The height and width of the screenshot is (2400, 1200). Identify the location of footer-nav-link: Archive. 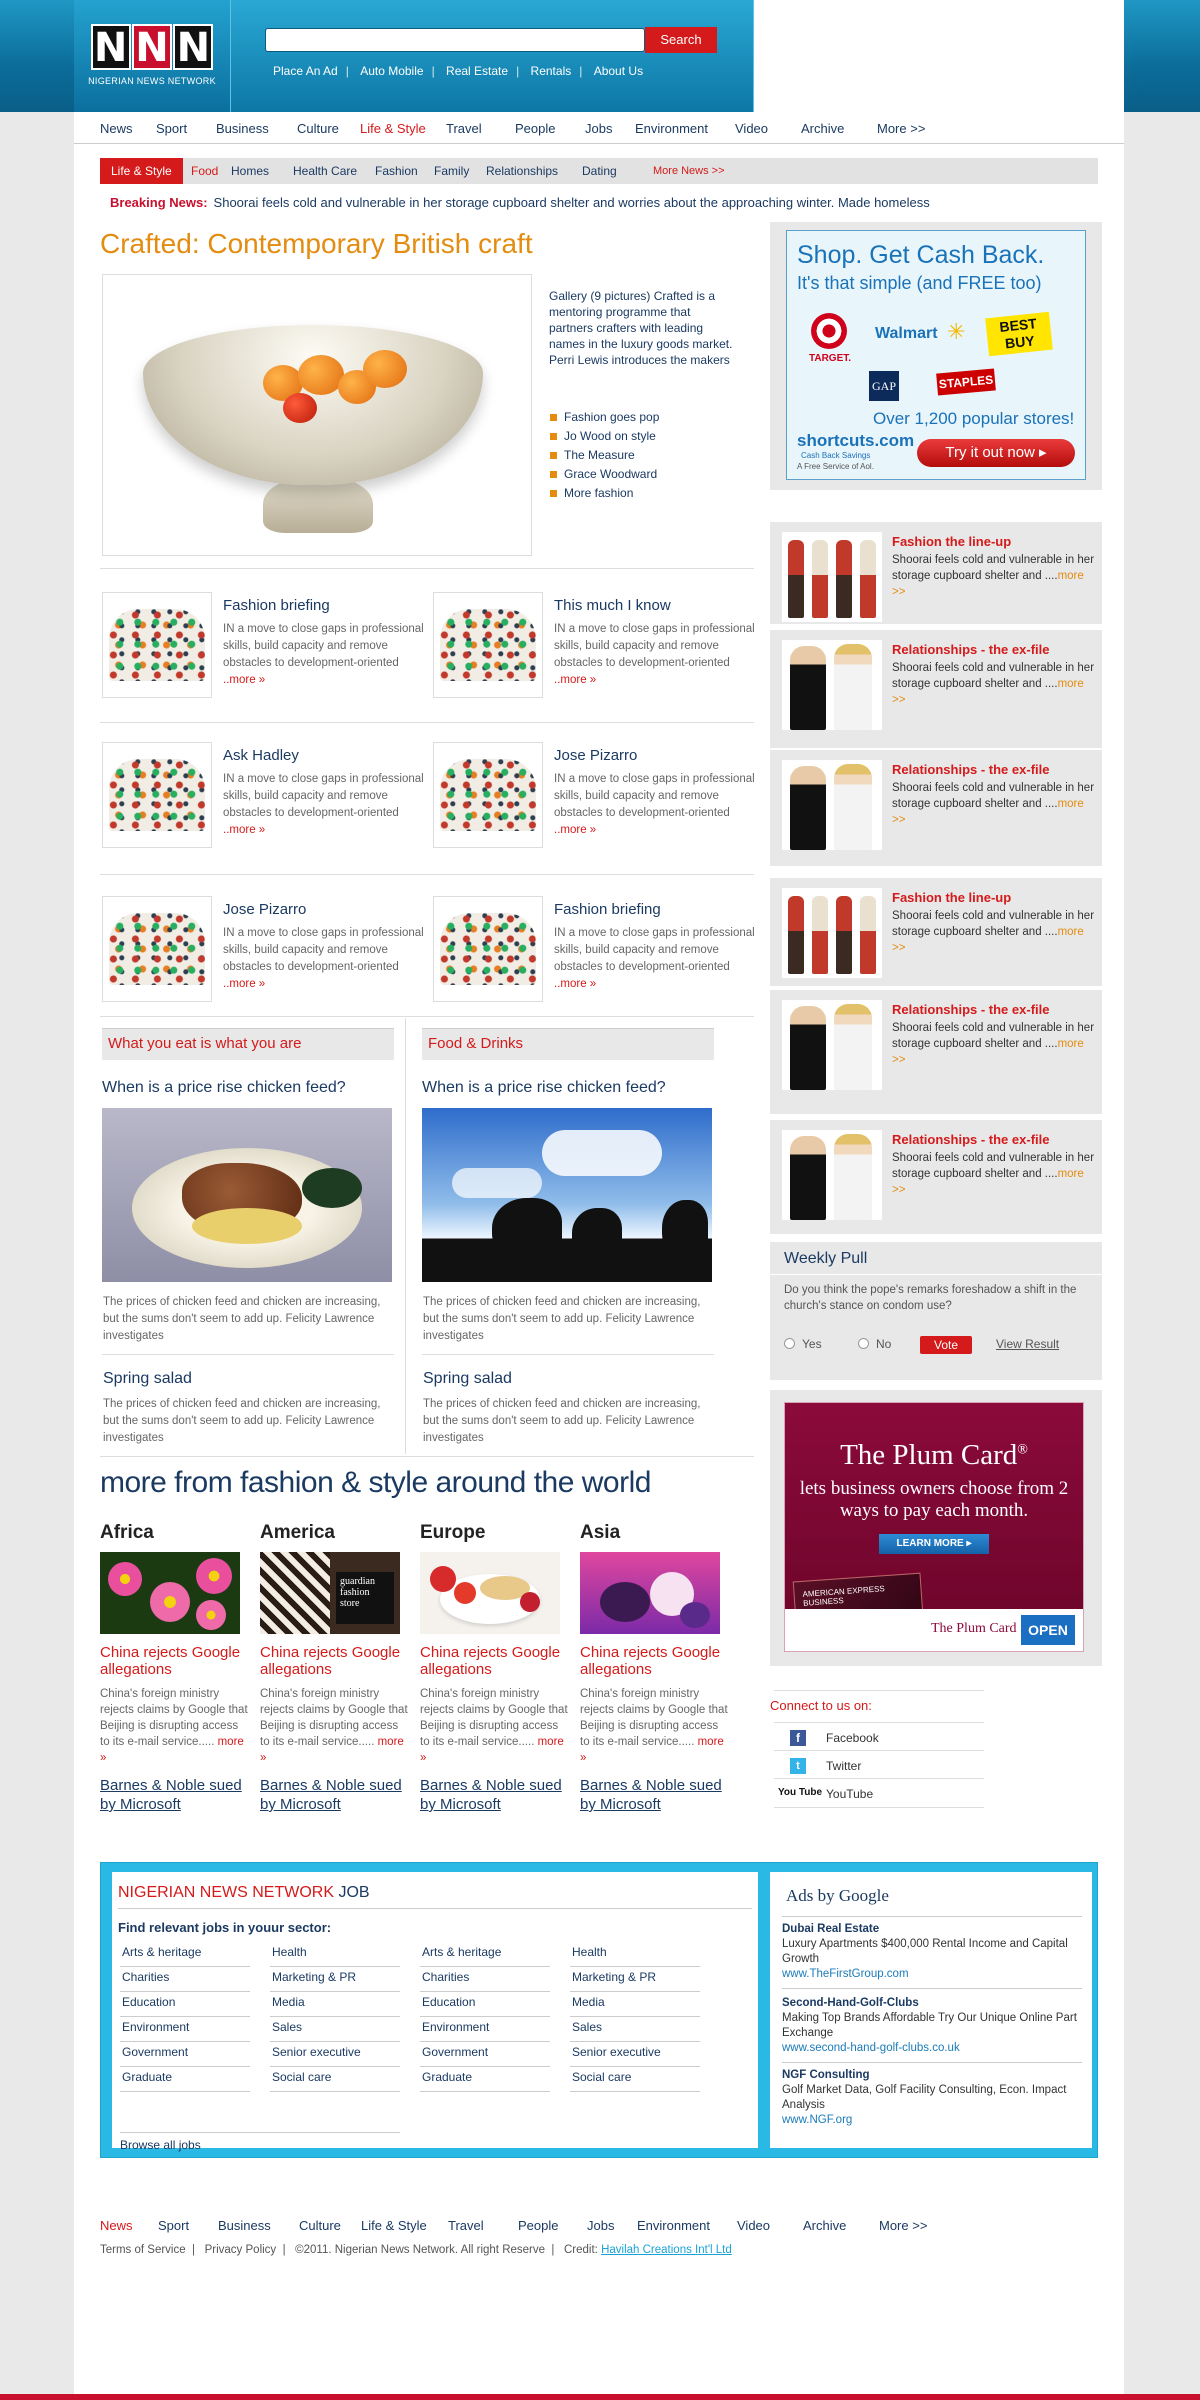
(824, 2225).